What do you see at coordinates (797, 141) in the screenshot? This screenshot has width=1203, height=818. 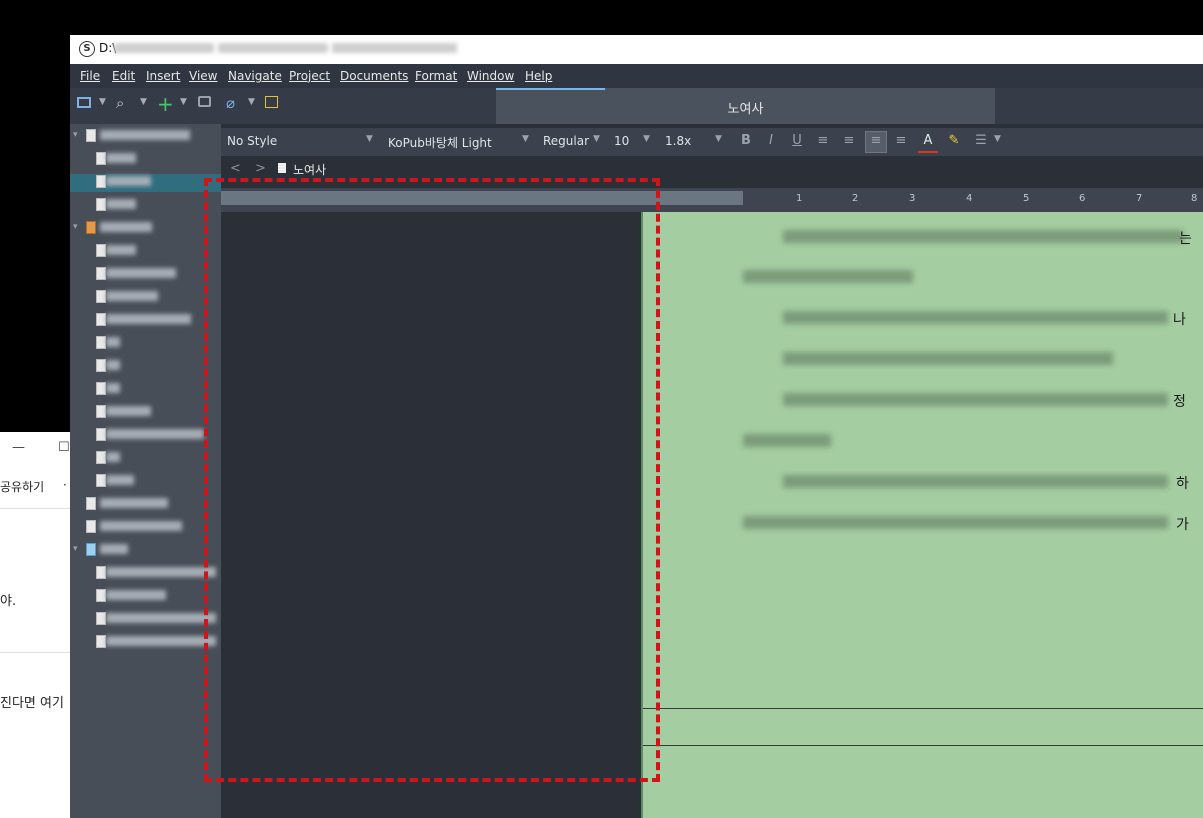 I see `underline-button: U` at bounding box center [797, 141].